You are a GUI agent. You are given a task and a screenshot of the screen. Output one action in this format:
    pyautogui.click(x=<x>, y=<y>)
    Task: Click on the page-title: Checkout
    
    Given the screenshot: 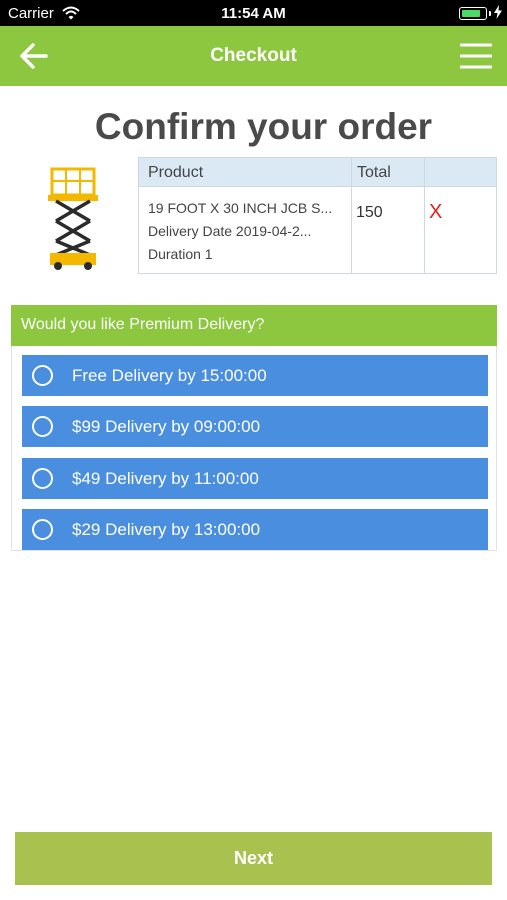 What is the action you would take?
    pyautogui.click(x=253, y=55)
    